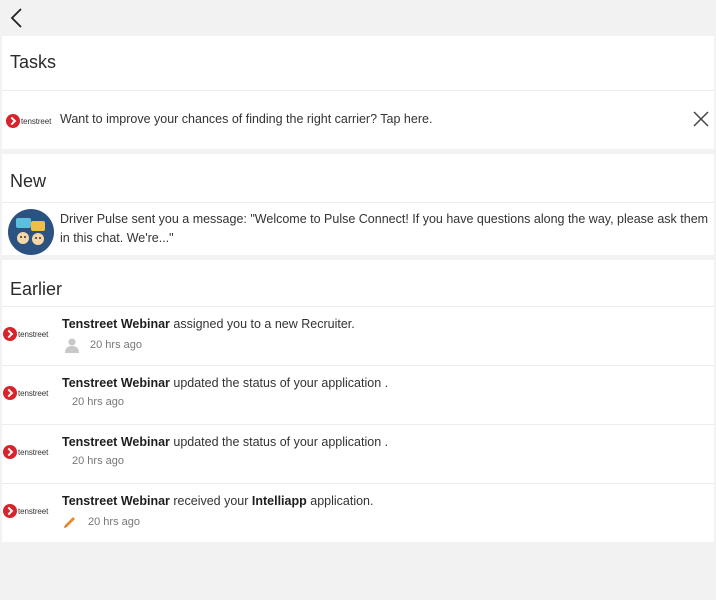  Describe the element at coordinates (358, 18) in the screenshot. I see `top-bar` at that location.